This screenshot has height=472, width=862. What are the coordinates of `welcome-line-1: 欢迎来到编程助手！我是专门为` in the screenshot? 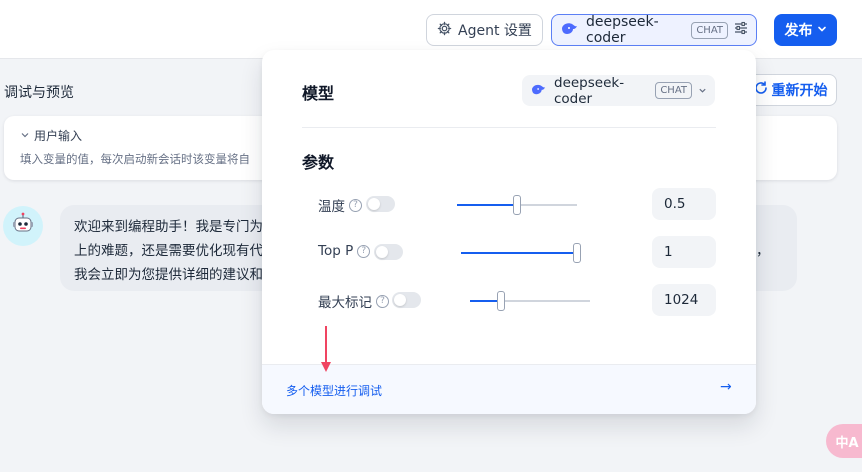 It's located at (168, 227).